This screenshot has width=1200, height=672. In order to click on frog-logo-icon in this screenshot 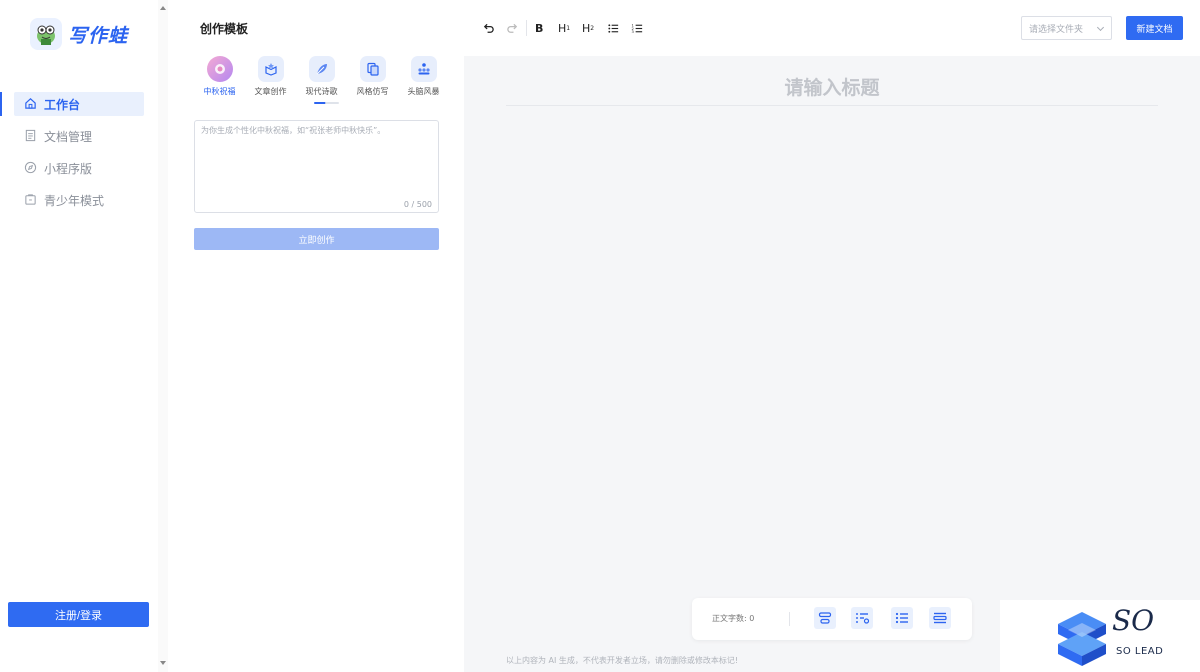, I will do `click(46, 34)`.